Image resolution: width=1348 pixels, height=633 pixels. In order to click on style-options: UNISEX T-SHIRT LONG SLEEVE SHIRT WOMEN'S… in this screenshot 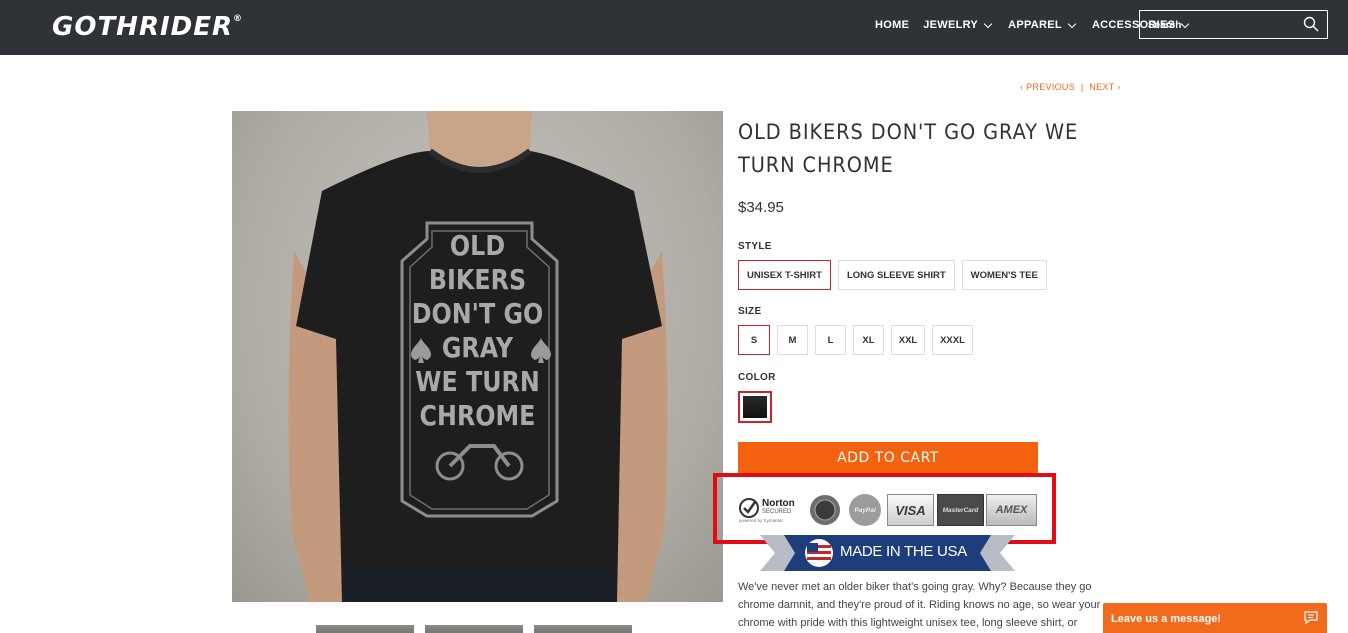, I will do `click(892, 275)`.